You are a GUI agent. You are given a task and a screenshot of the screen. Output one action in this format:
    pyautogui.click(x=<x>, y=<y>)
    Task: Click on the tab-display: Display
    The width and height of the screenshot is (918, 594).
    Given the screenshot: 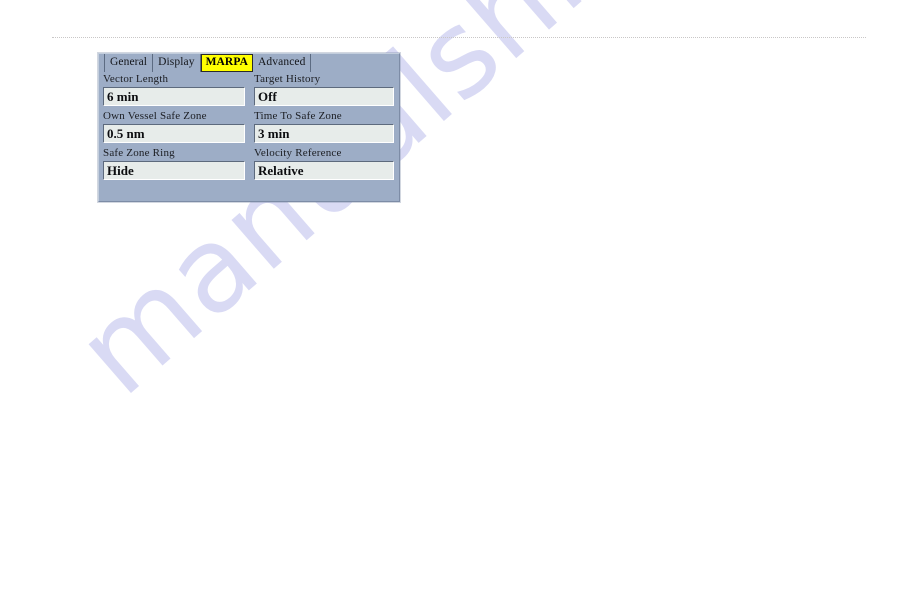 What is the action you would take?
    pyautogui.click(x=177, y=63)
    